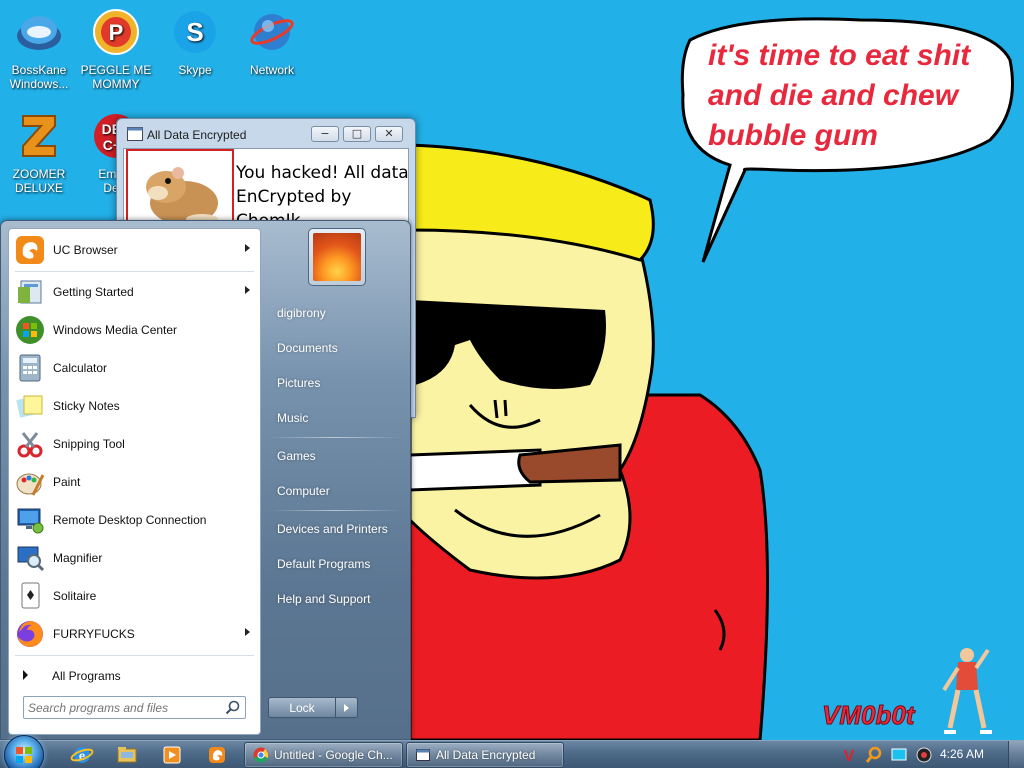 The width and height of the screenshot is (1024, 768). I want to click on svg-text: S, so click(194, 32).